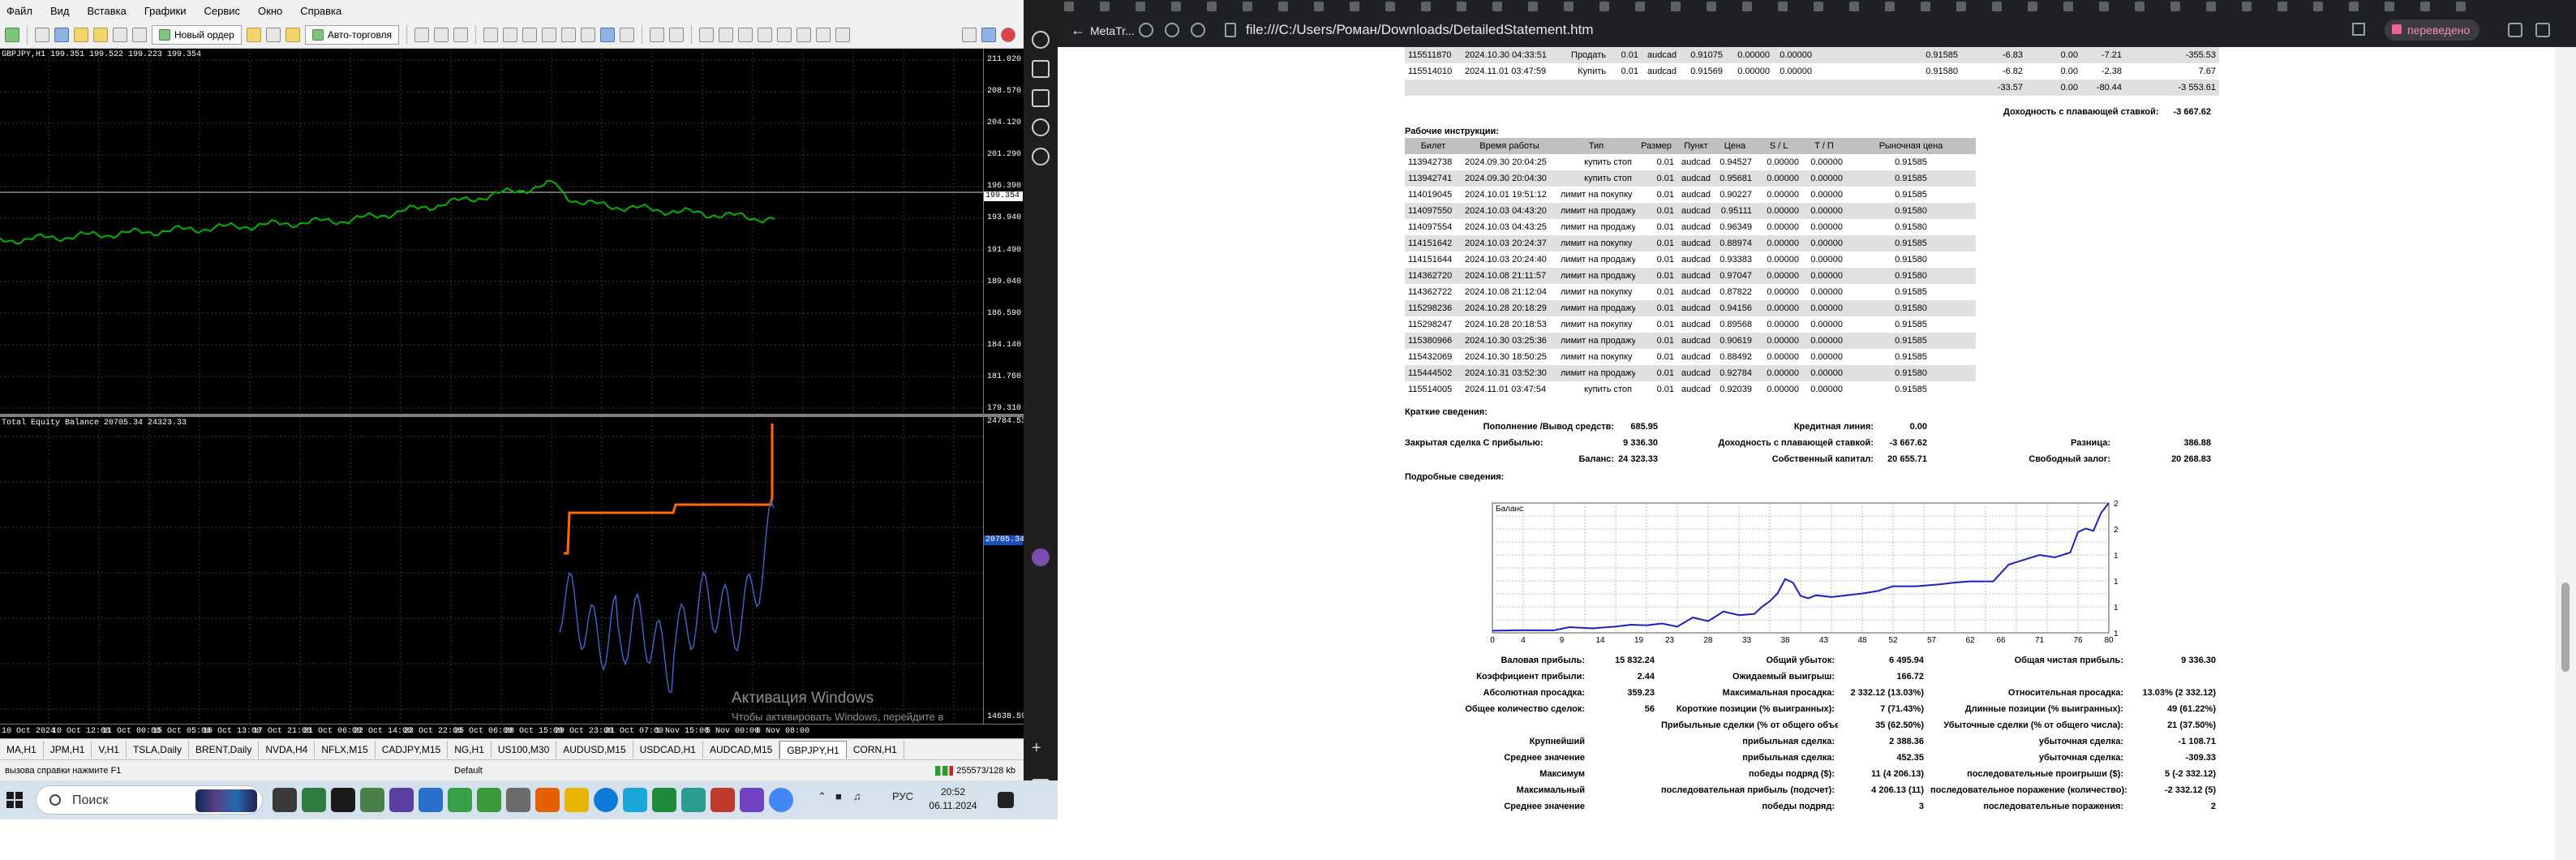  Describe the element at coordinates (784, 34) in the screenshot. I see `fibonacci-icon` at that location.